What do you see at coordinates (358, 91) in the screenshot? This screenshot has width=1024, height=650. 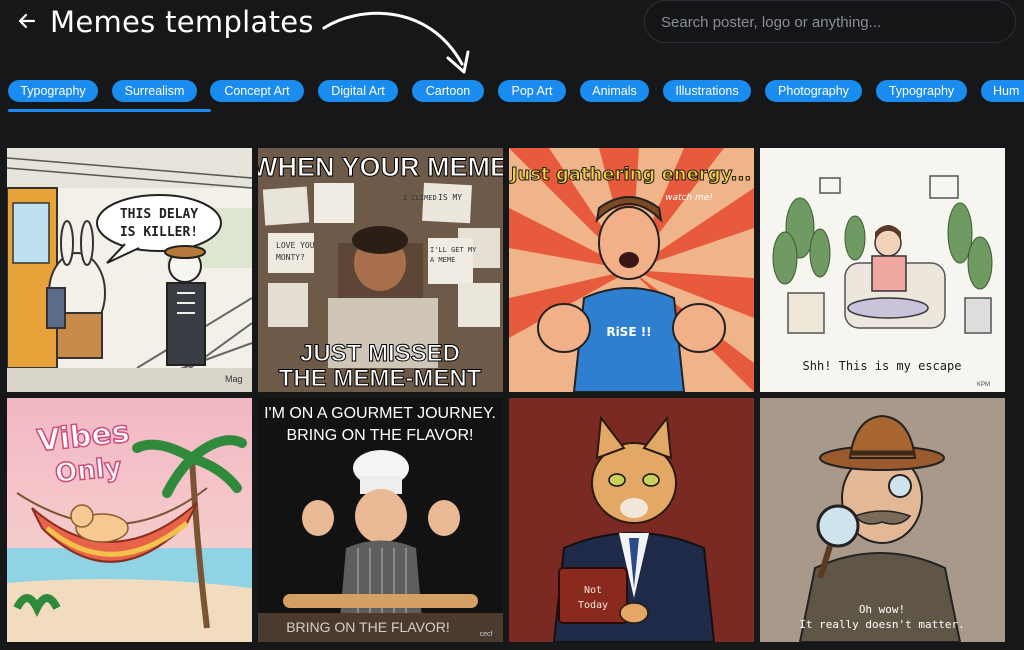 I see `chip-digital-art: Digital Art` at bounding box center [358, 91].